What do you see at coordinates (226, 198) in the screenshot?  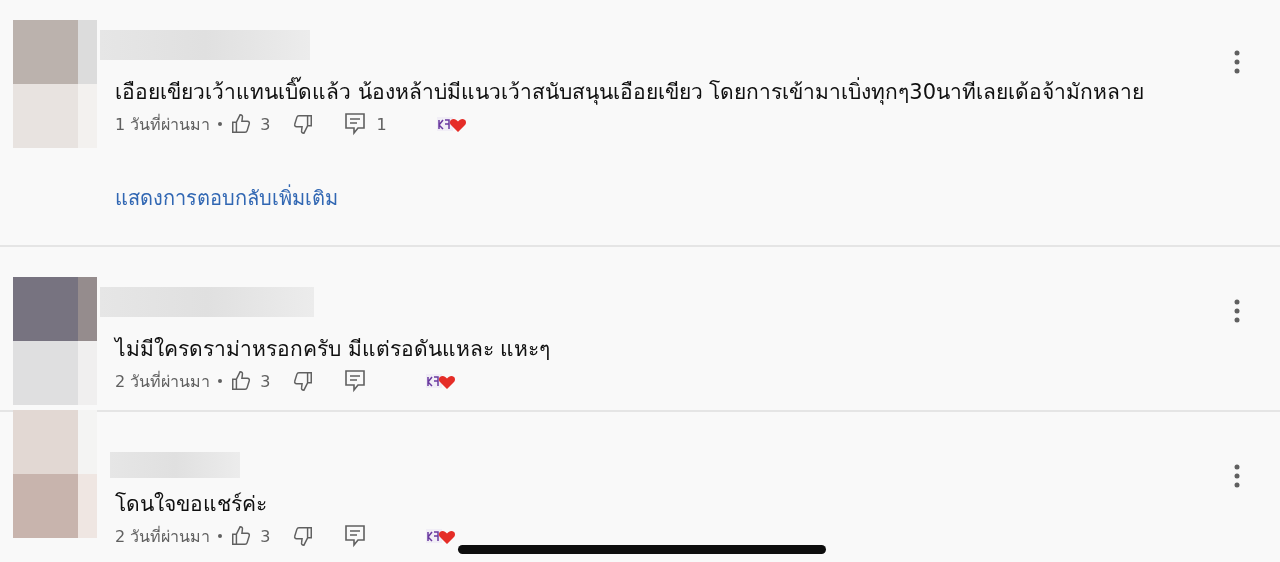 I see `show-more-replies-link: แสดงการตอบกลับเพิ่มเติม` at bounding box center [226, 198].